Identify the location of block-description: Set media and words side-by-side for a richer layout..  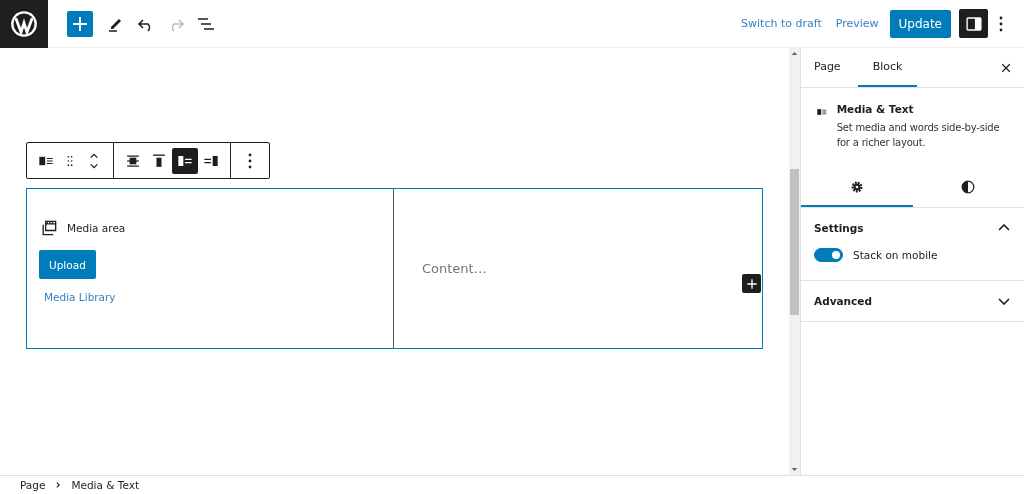
(918, 135).